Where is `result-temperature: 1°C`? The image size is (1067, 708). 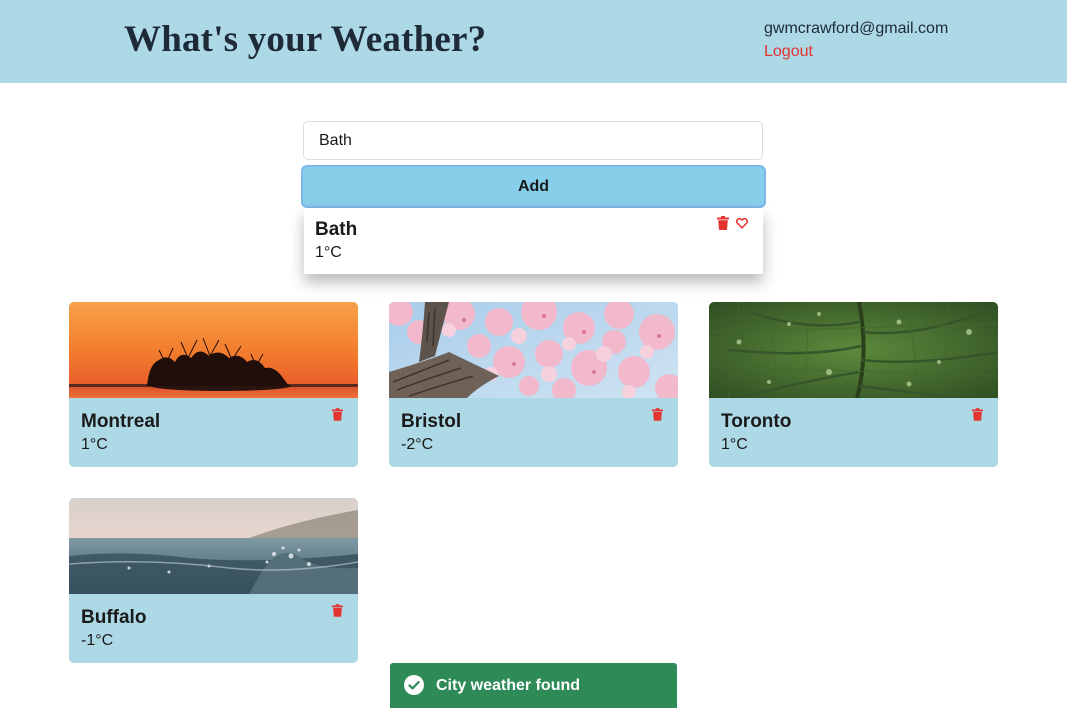
result-temperature: 1°C is located at coordinates (328, 252).